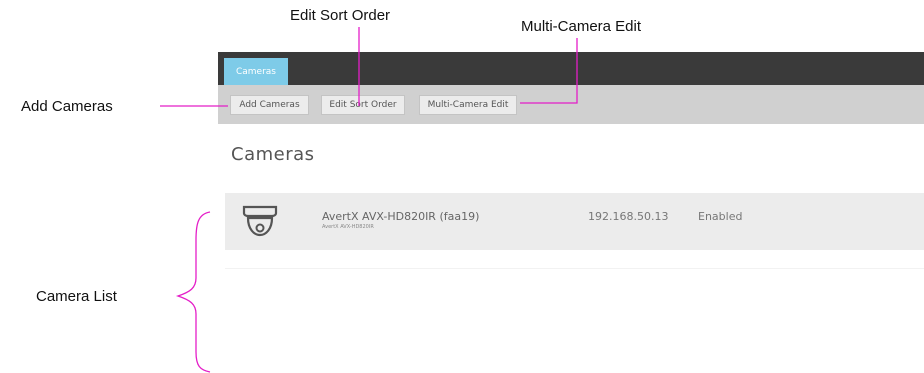 The height and width of the screenshot is (373, 924). What do you see at coordinates (193, 292) in the screenshot?
I see `camera-list-brace` at bounding box center [193, 292].